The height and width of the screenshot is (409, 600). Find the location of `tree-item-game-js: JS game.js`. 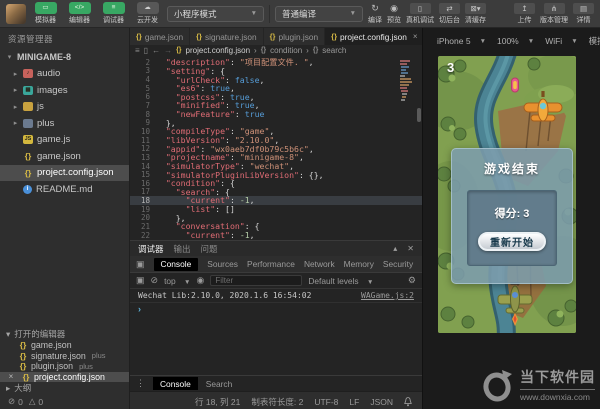

tree-item-game-js: JS game.js is located at coordinates (64, 140).